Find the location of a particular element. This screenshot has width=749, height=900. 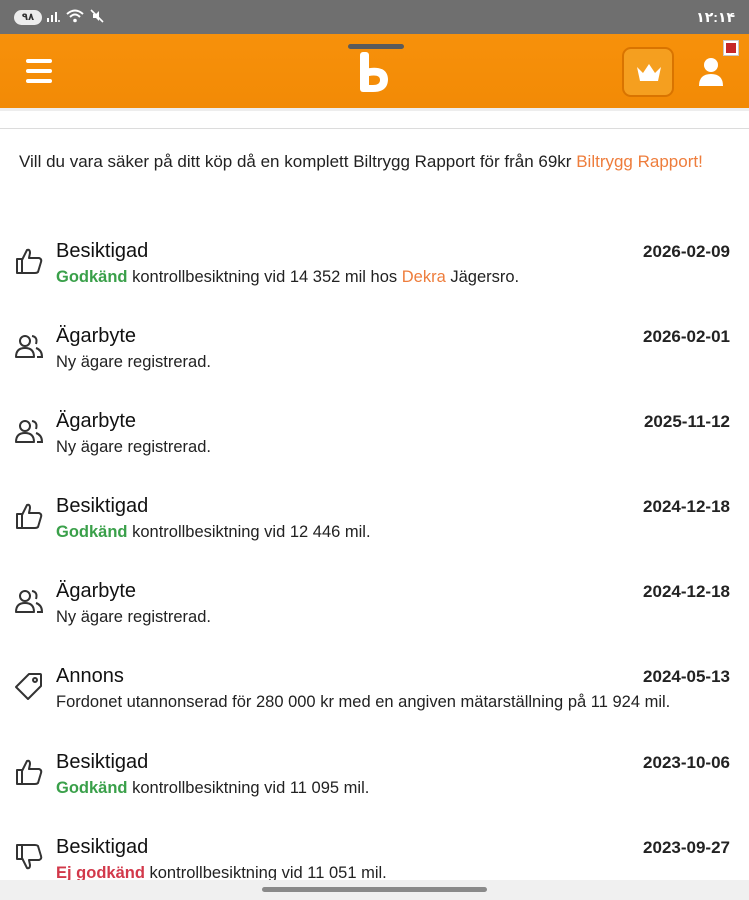

event-title: Annons is located at coordinates (90, 676).